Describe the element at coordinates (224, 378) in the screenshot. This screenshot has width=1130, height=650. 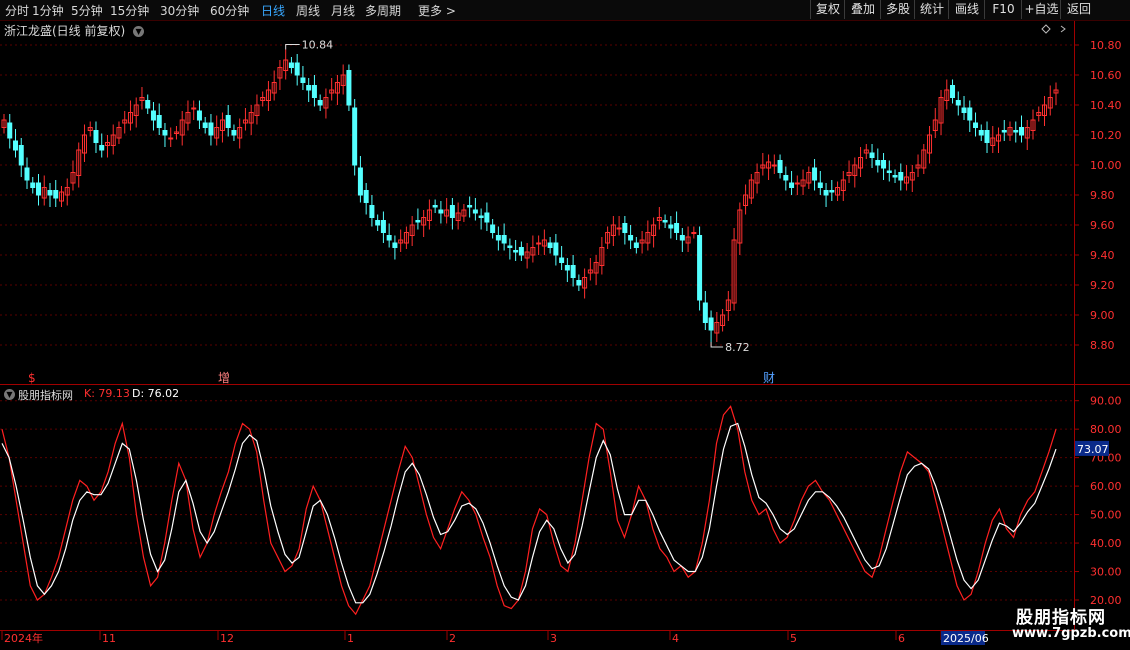
I see `event-marker: 增` at that location.